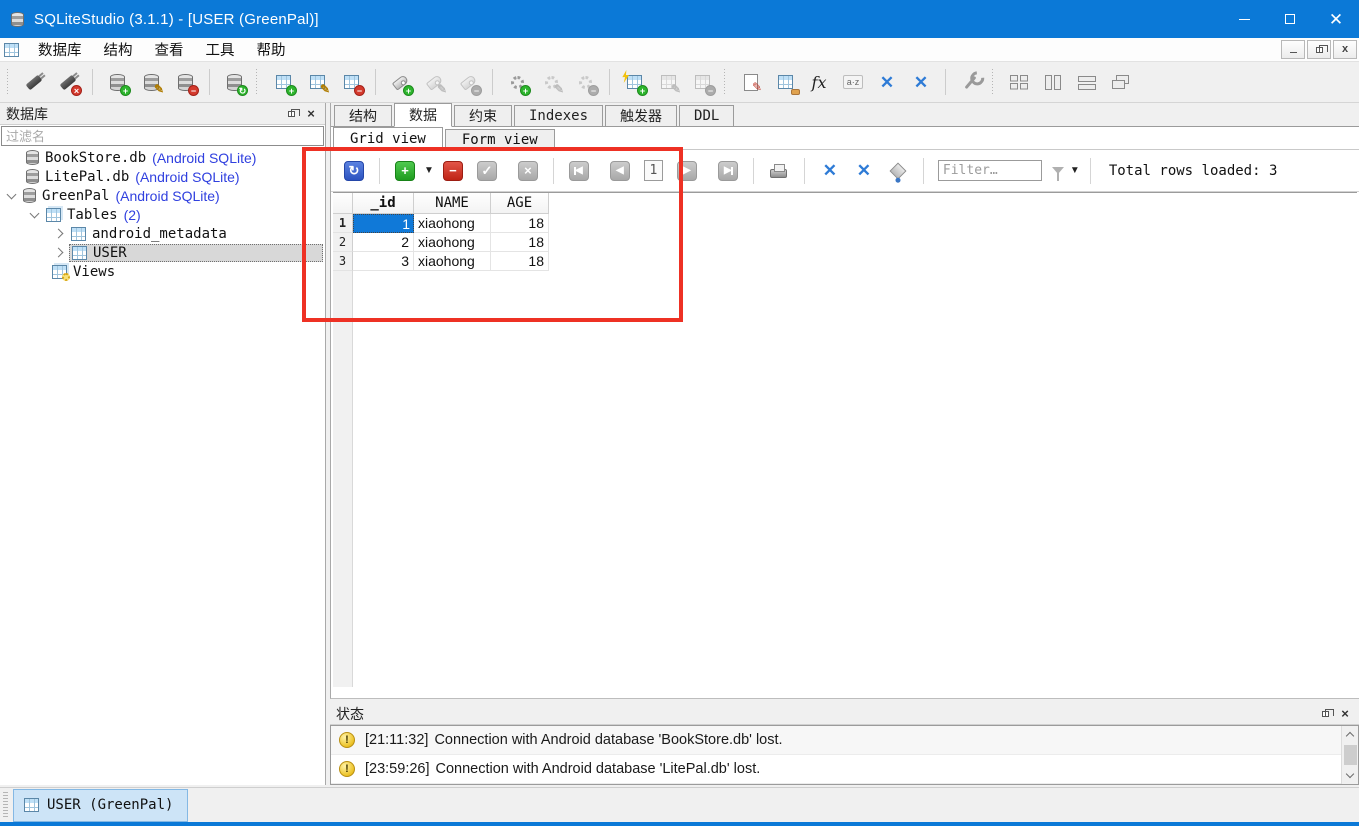 This screenshot has width=1359, height=826. I want to click on menu-view: 查看, so click(169, 49).